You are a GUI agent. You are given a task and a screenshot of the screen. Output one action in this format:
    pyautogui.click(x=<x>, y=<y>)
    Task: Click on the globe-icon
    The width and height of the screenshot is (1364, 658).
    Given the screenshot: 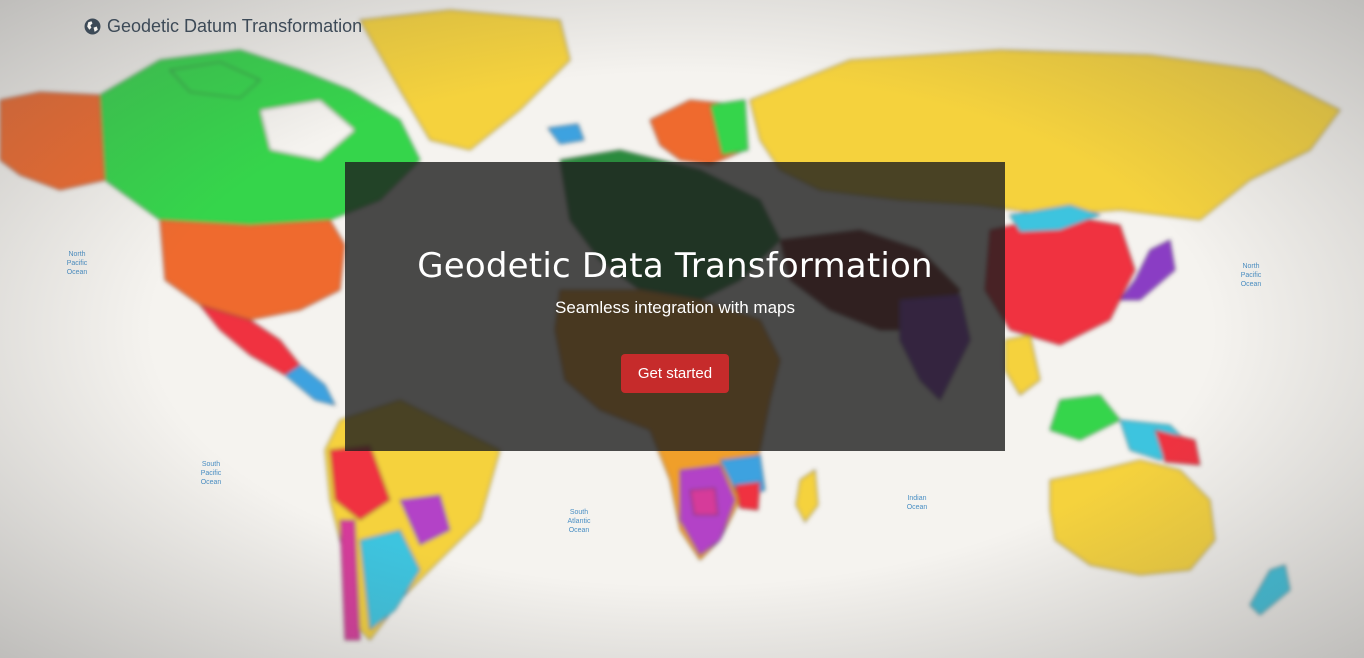 What is the action you would take?
    pyautogui.click(x=92, y=26)
    